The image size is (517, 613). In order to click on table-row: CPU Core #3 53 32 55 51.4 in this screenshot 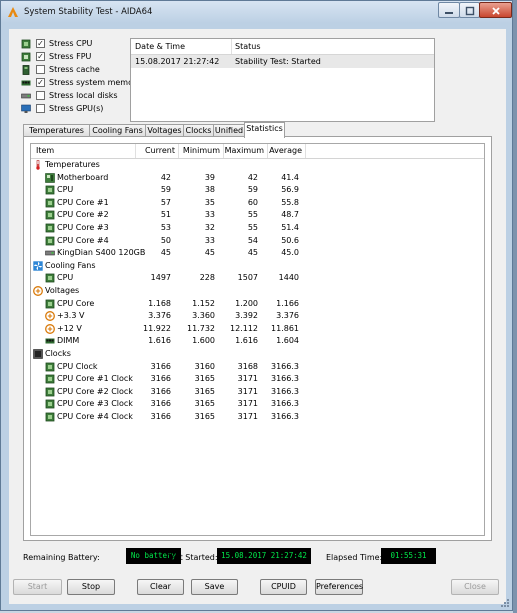, I will do `click(257, 228)`.